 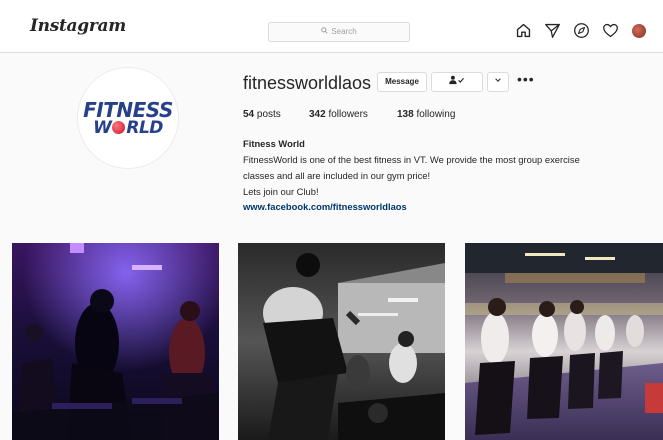 What do you see at coordinates (268, 114) in the screenshot?
I see `posts-label: posts` at bounding box center [268, 114].